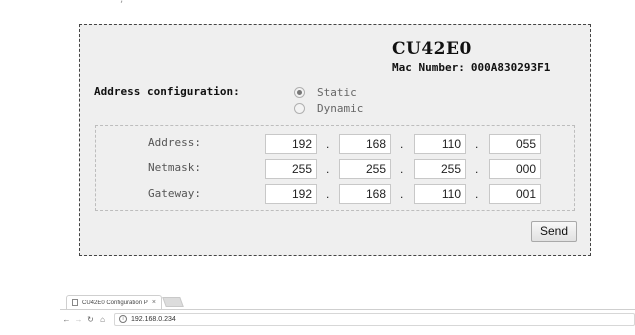 This screenshot has width=635, height=335. I want to click on address-config-label: Address configuration:, so click(167, 91).